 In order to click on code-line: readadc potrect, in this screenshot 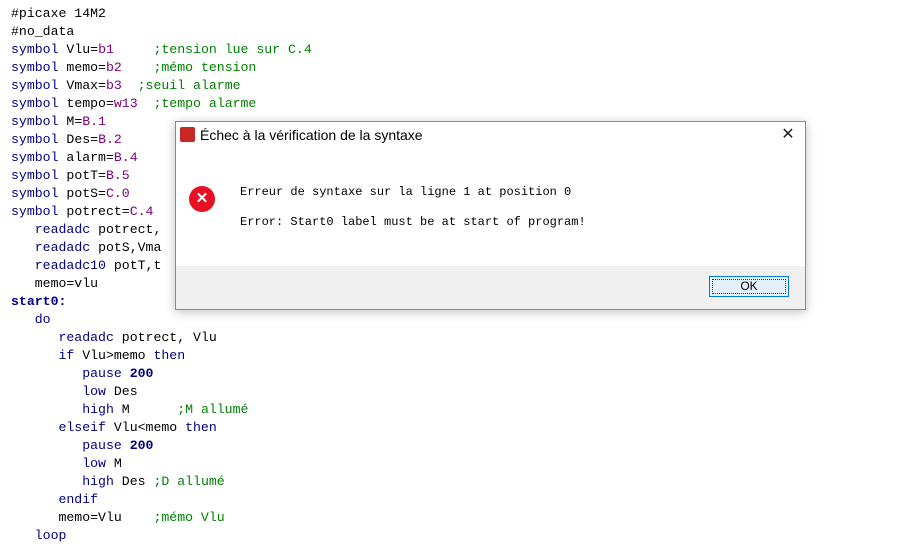, I will do `click(86, 230)`.